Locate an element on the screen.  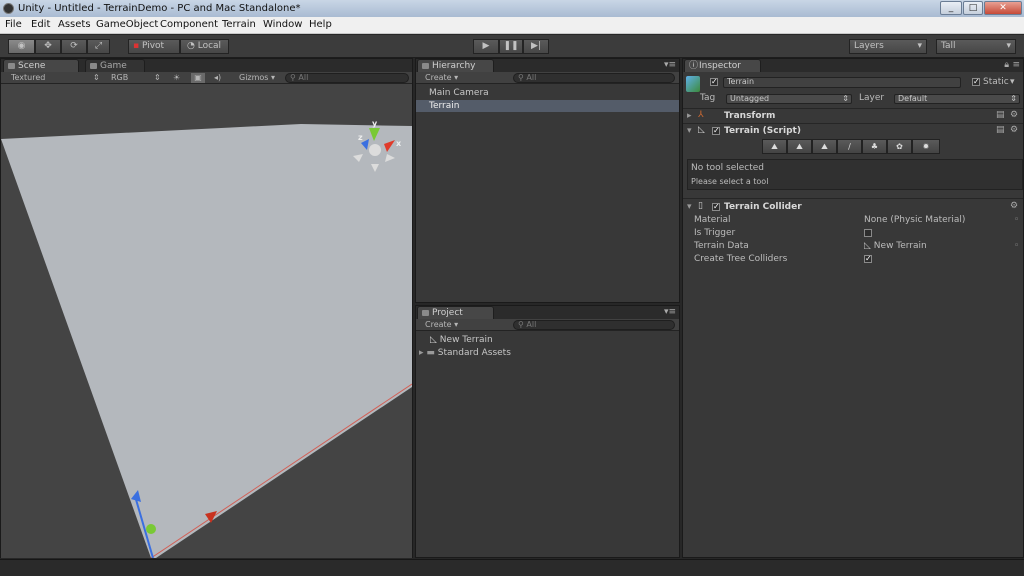
hierarchy-toolbar: Create ▾ ⚲ All is located at coordinates (547, 78).